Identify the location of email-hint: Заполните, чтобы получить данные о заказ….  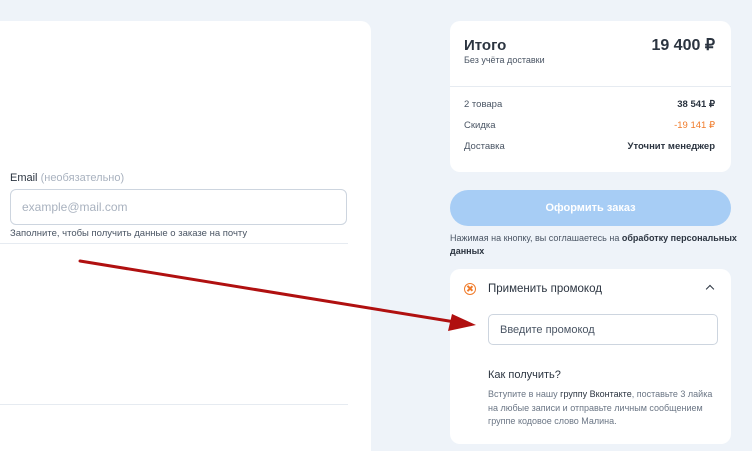
(129, 233).